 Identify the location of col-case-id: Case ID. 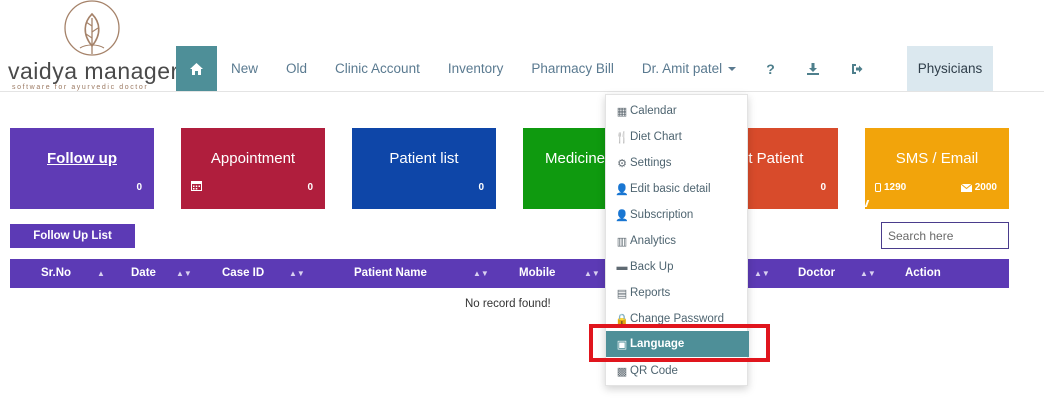
(243, 273).